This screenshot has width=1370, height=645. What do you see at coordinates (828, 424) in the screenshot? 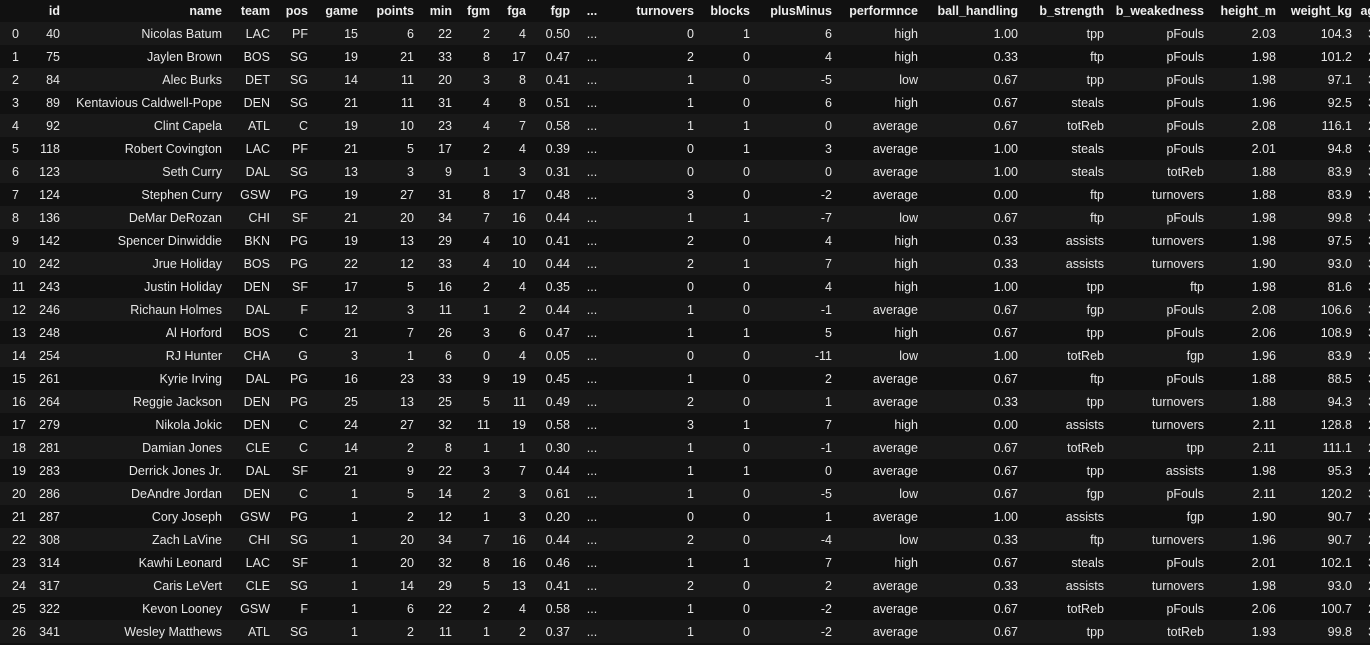
I see `table-cell: 7` at bounding box center [828, 424].